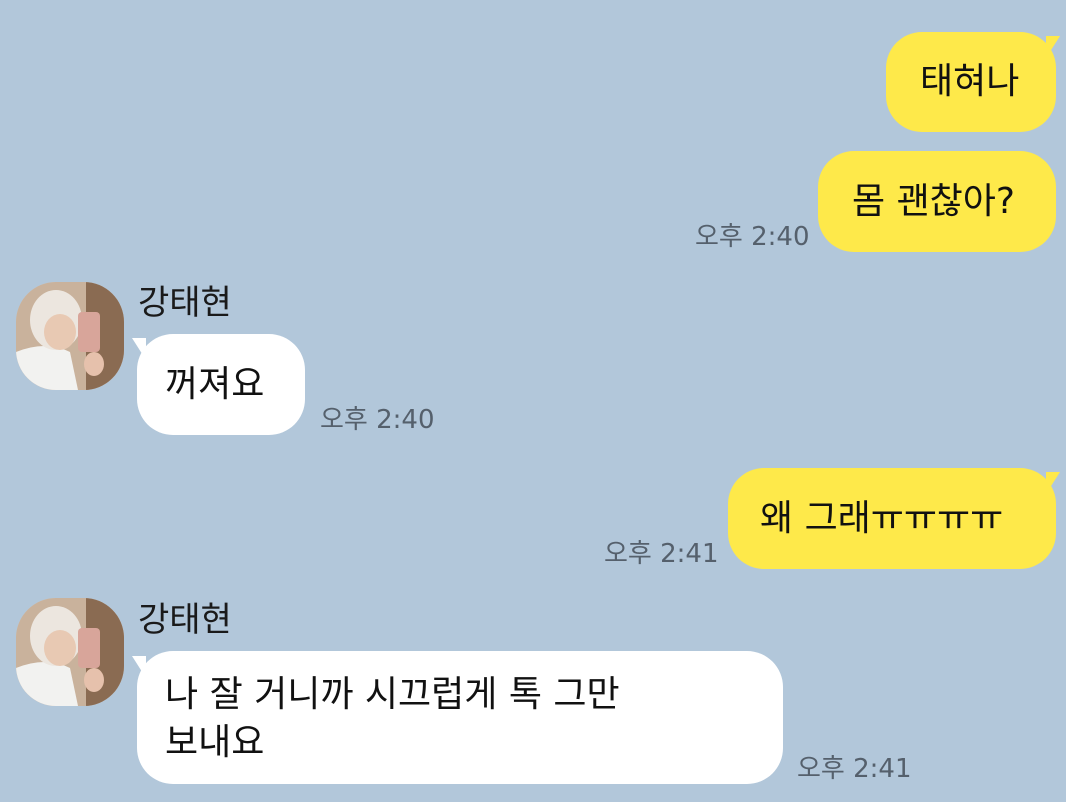 This screenshot has width=1066, height=802. I want to click on message-text: 태혀나, so click(970, 81).